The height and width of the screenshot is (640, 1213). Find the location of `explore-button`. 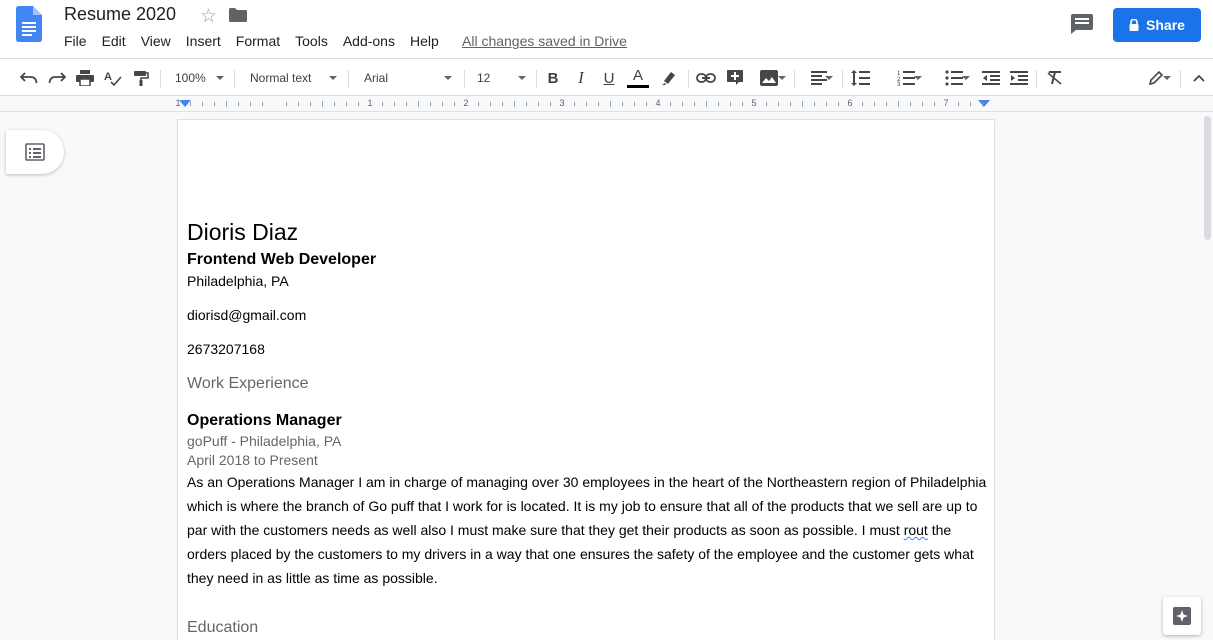

explore-button is located at coordinates (1182, 616).